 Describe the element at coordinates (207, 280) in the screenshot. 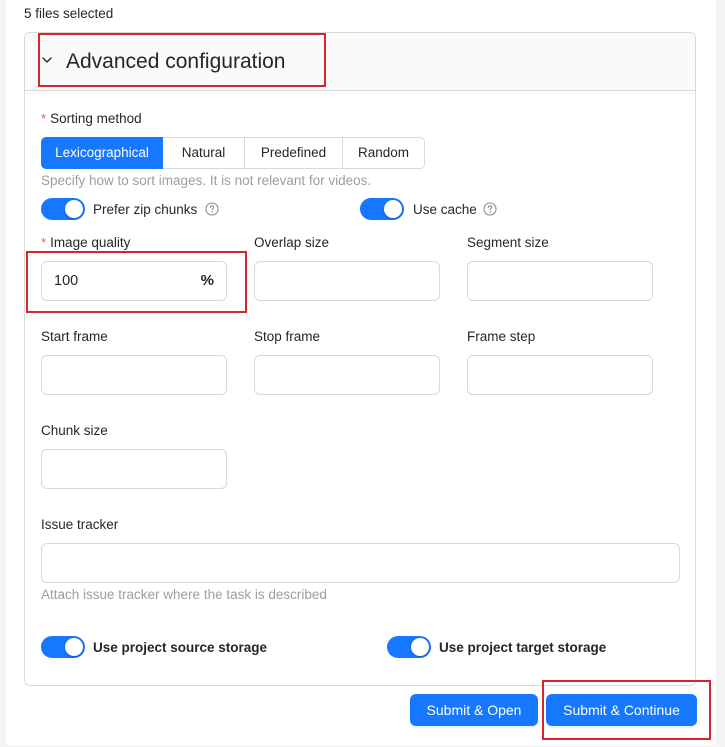

I see `percent-suffix: %` at that location.